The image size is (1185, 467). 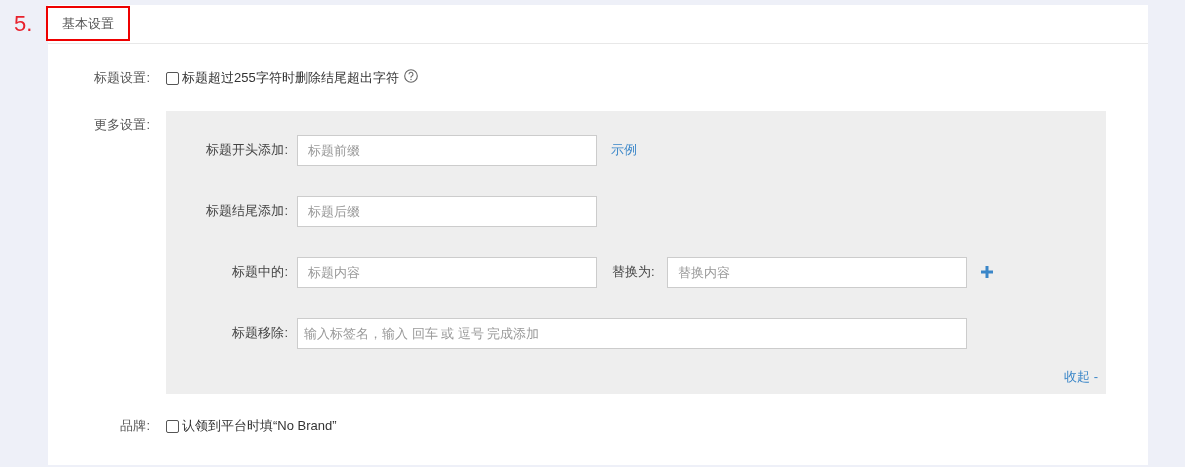 I want to click on section-title: 基本设置, so click(x=88, y=23).